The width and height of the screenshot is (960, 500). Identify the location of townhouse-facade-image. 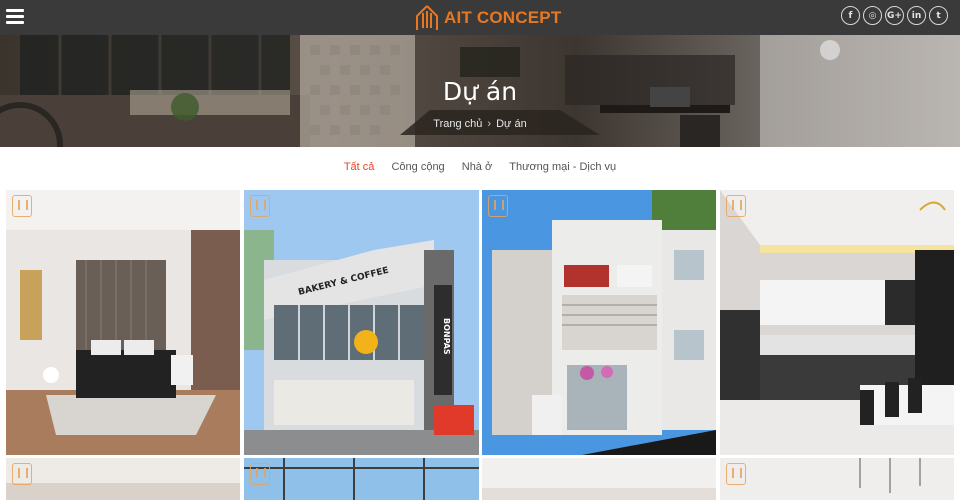
(599, 322).